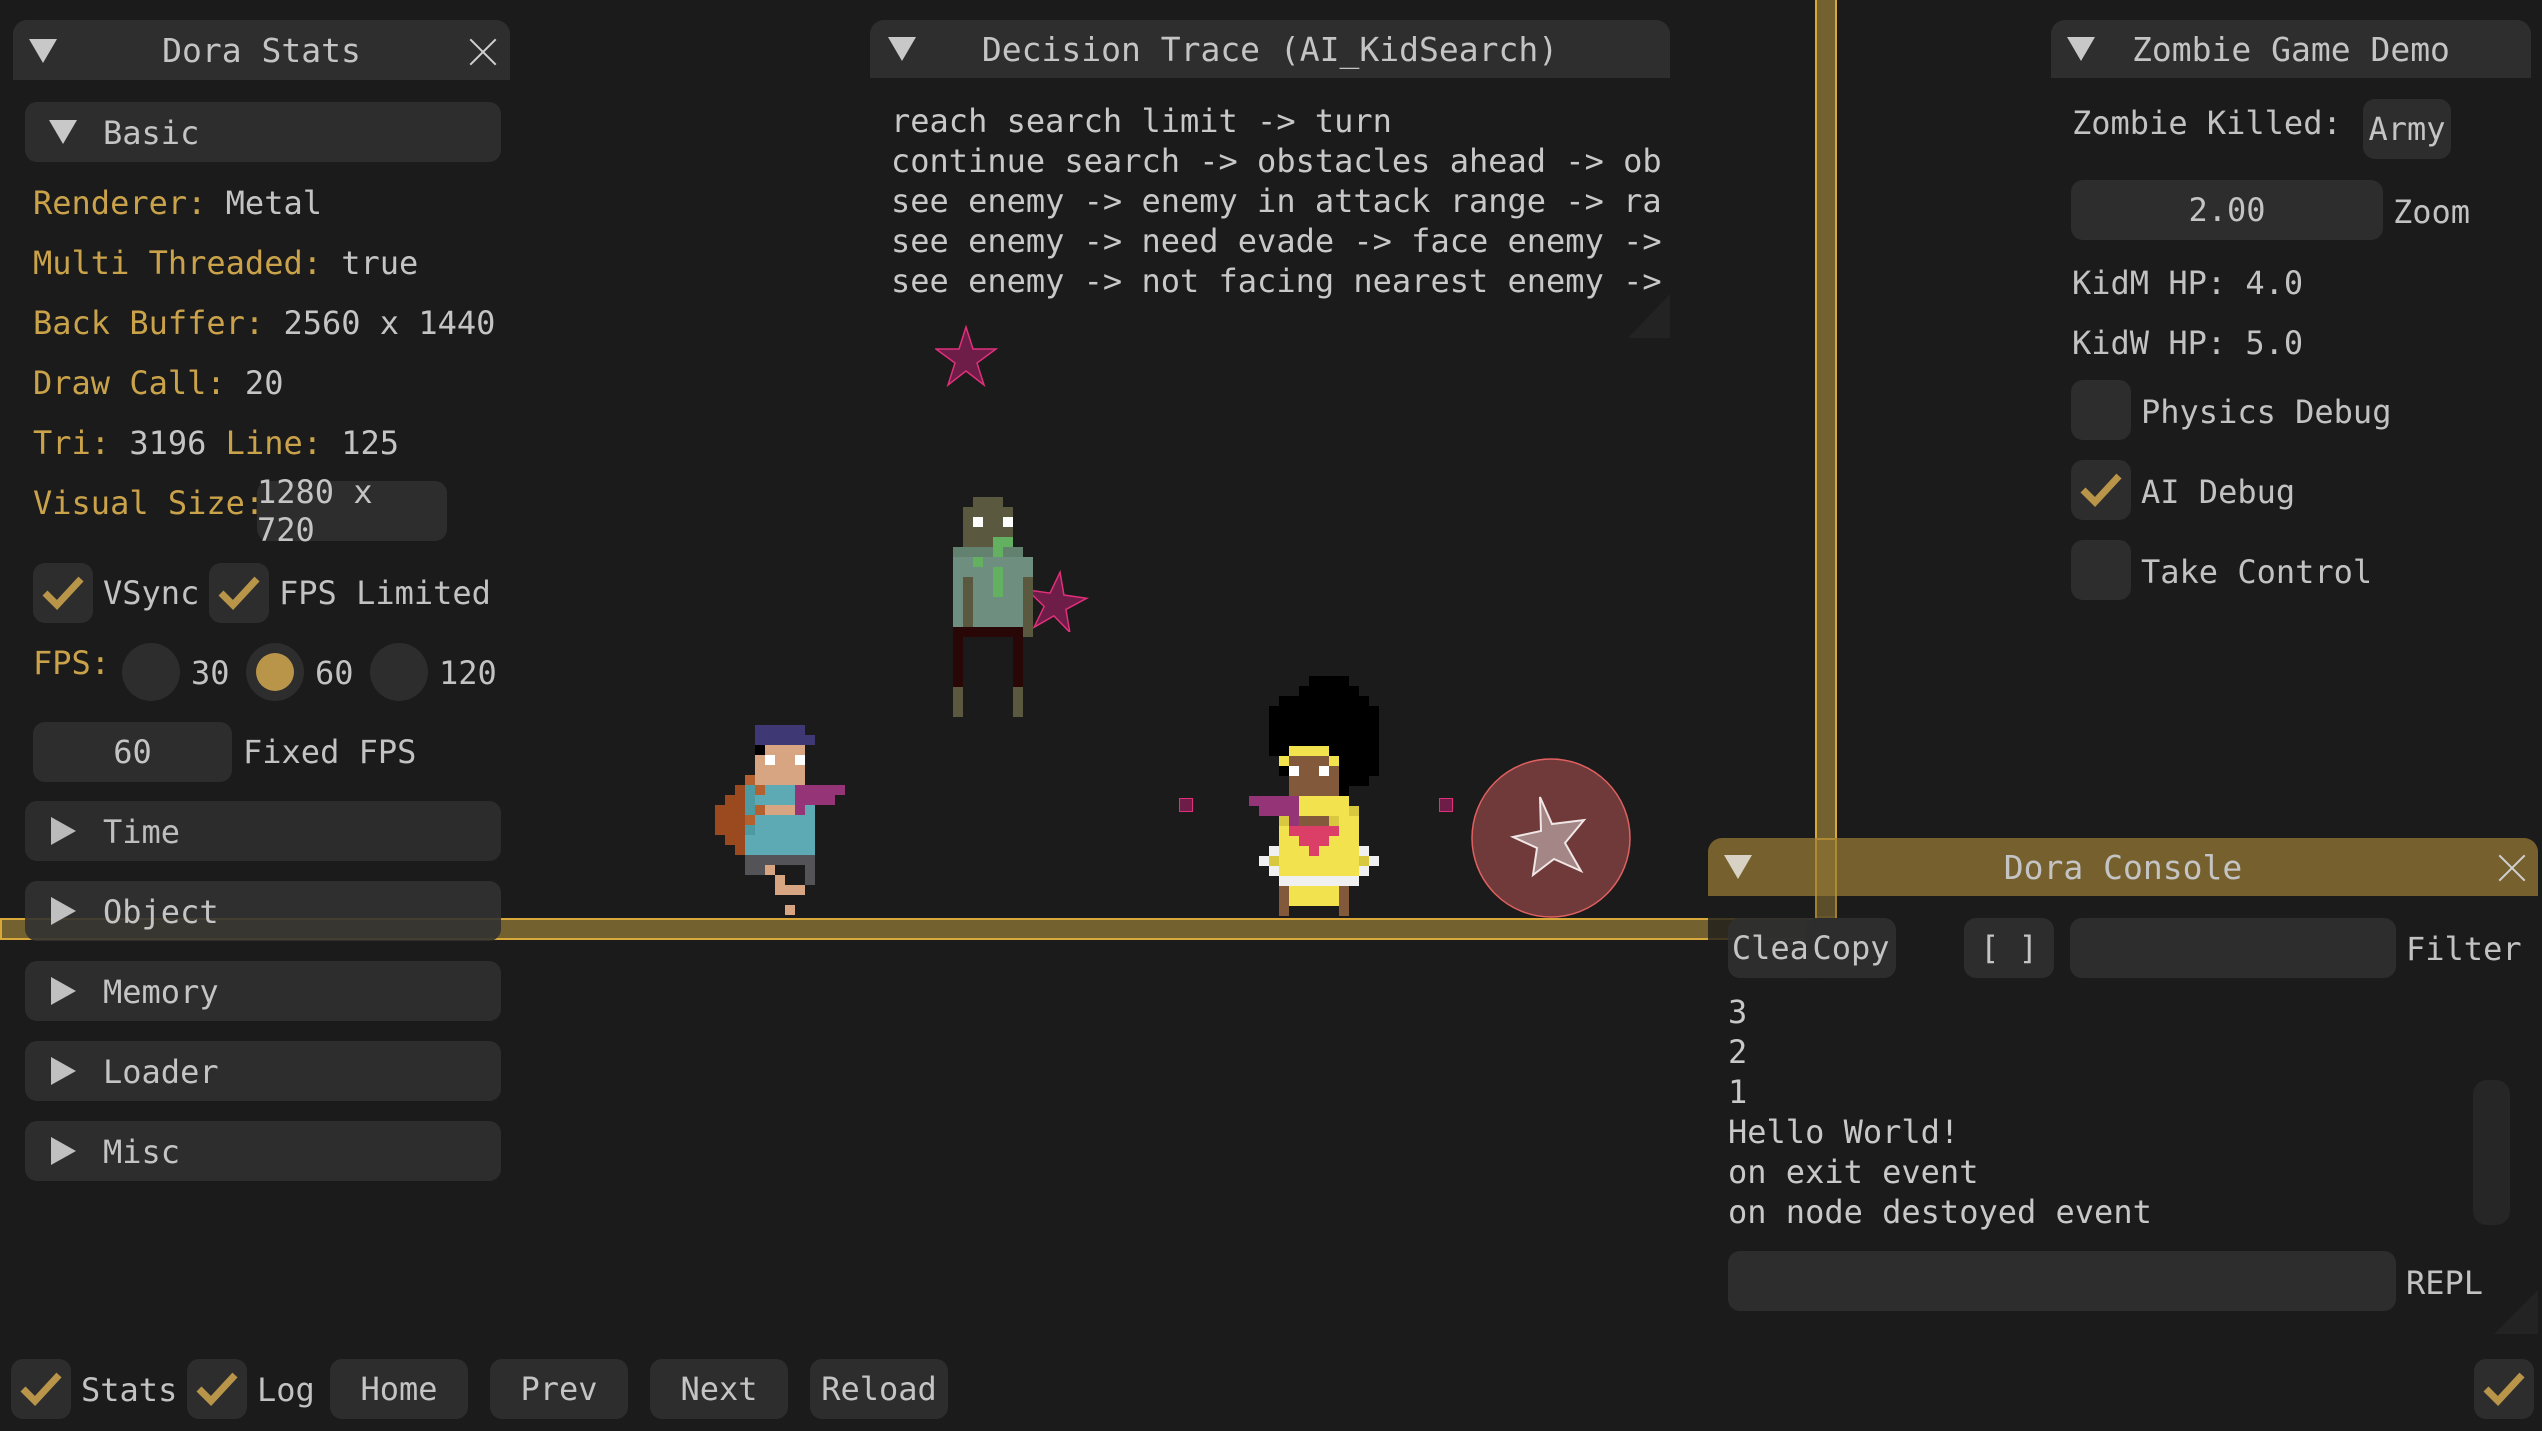  Describe the element at coordinates (72, 663) in the screenshot. I see `fps-label: FPS:` at that location.